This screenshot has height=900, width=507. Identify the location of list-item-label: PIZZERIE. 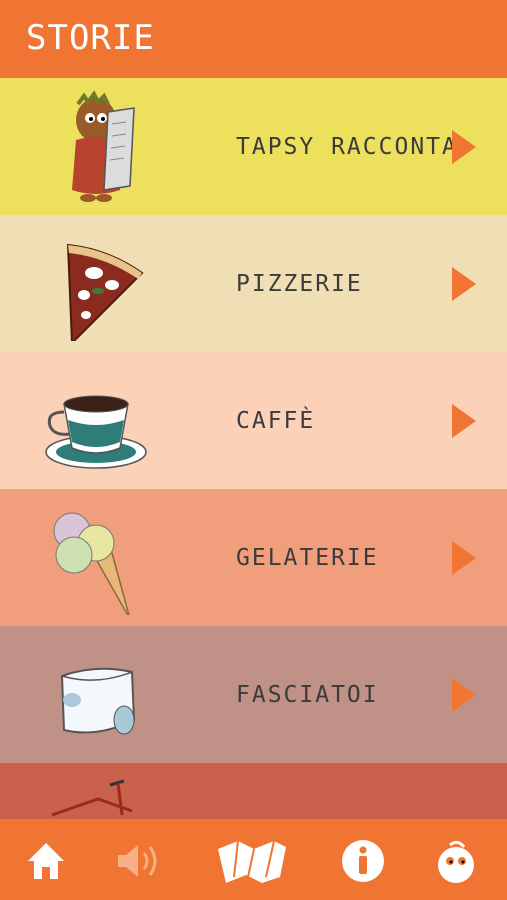
(299, 283).